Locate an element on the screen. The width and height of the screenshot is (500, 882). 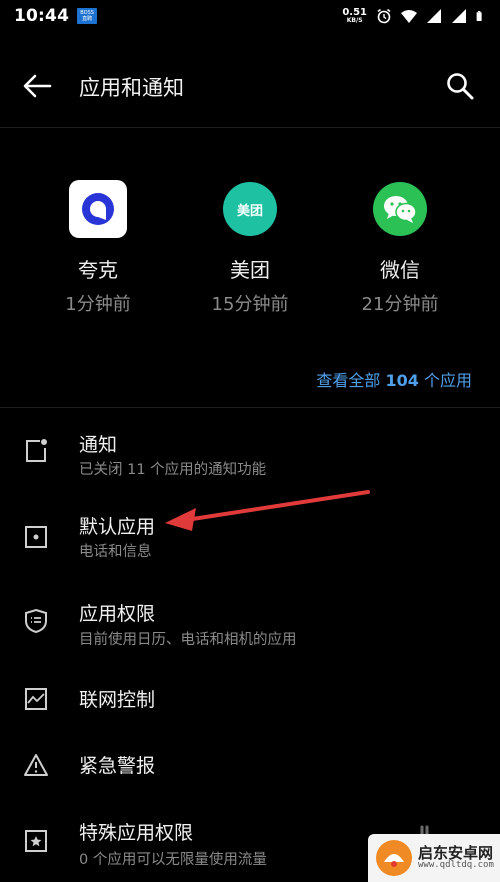
settings-item-subtitle: 已关闭 11 个应用的通知功能 is located at coordinates (173, 470).